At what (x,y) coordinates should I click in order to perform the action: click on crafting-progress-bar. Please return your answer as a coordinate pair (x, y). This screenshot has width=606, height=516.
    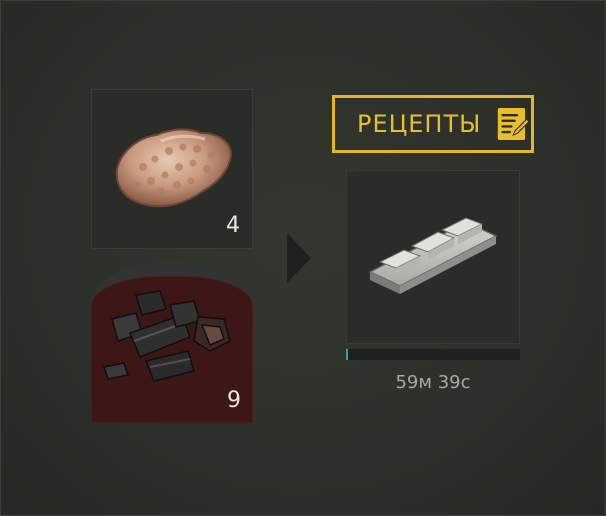
    Looking at the image, I should click on (433, 354).